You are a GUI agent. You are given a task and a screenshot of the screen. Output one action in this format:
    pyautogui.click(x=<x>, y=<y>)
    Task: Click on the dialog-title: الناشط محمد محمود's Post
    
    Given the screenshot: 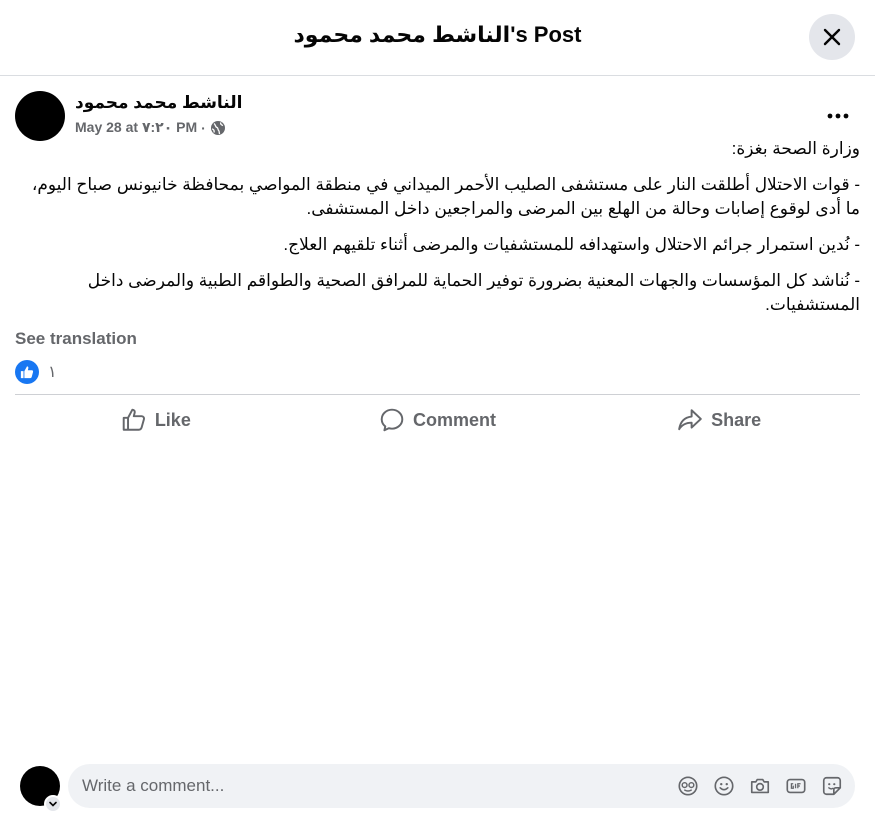 What is the action you would take?
    pyautogui.click(x=437, y=34)
    